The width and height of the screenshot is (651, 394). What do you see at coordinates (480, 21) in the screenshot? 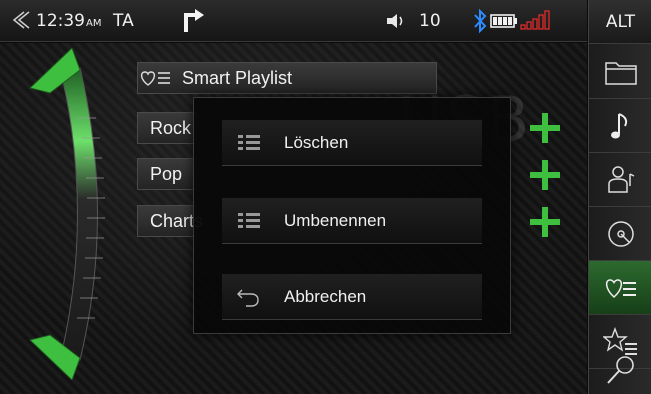
I see `bluetooth-icon` at bounding box center [480, 21].